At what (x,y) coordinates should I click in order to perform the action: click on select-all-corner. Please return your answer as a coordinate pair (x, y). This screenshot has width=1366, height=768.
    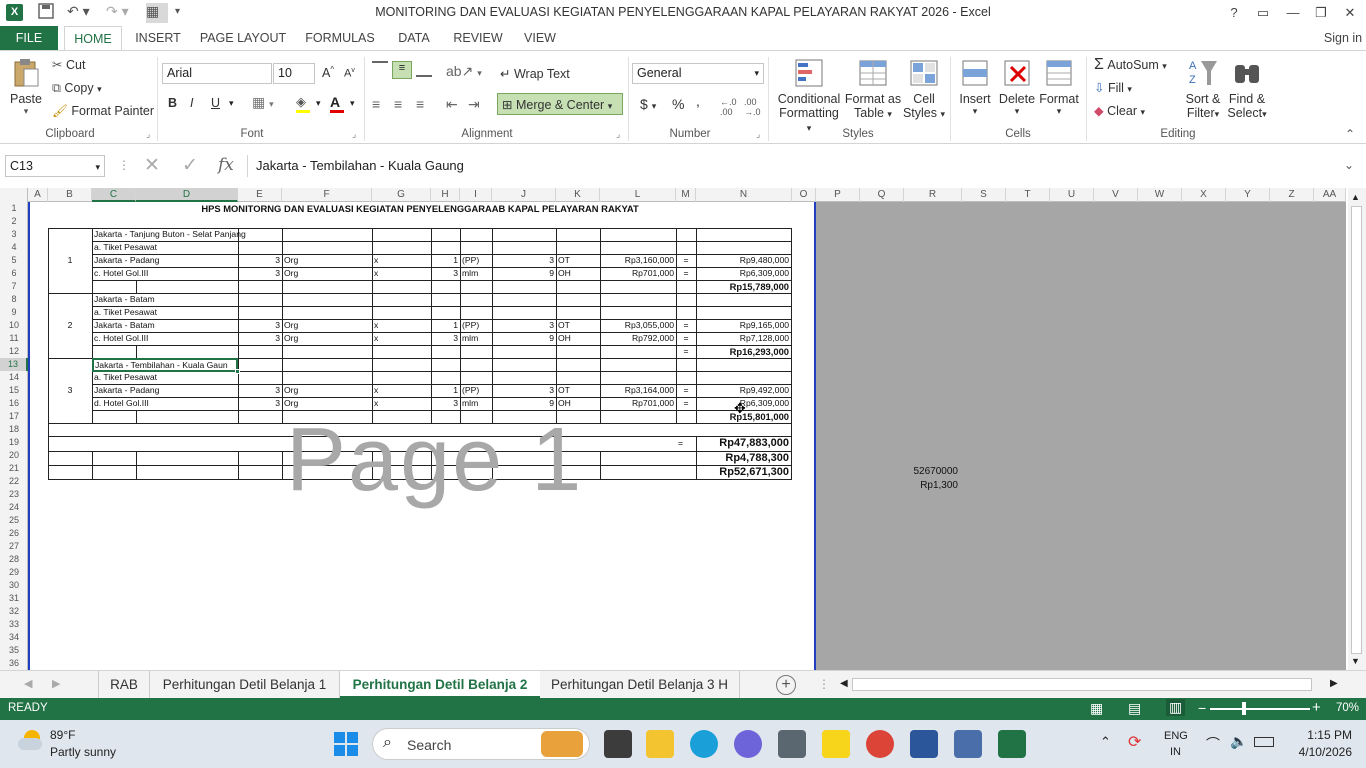
    Looking at the image, I should click on (14, 195).